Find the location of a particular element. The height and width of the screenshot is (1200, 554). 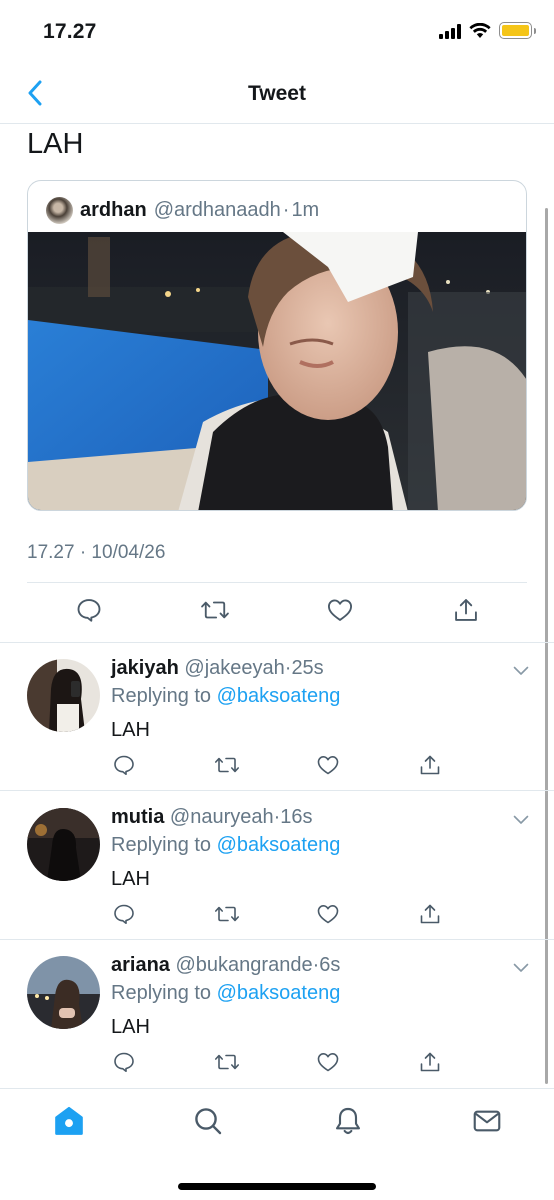

reply-time: 16s is located at coordinates (296, 817).